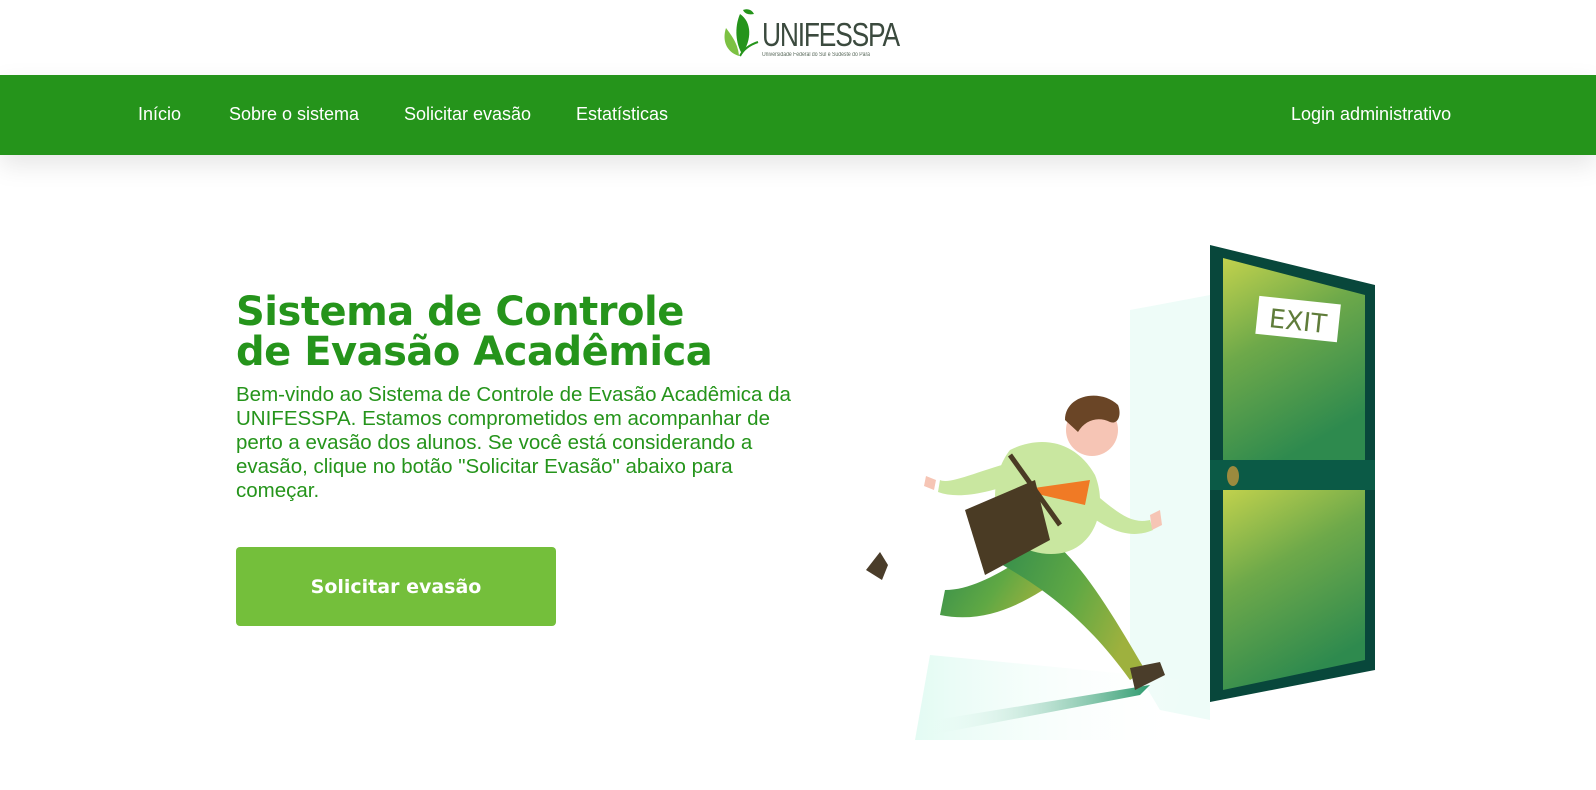 The height and width of the screenshot is (790, 1596). I want to click on nav-solicitar-evasao: Solicitar evasão, so click(467, 114).